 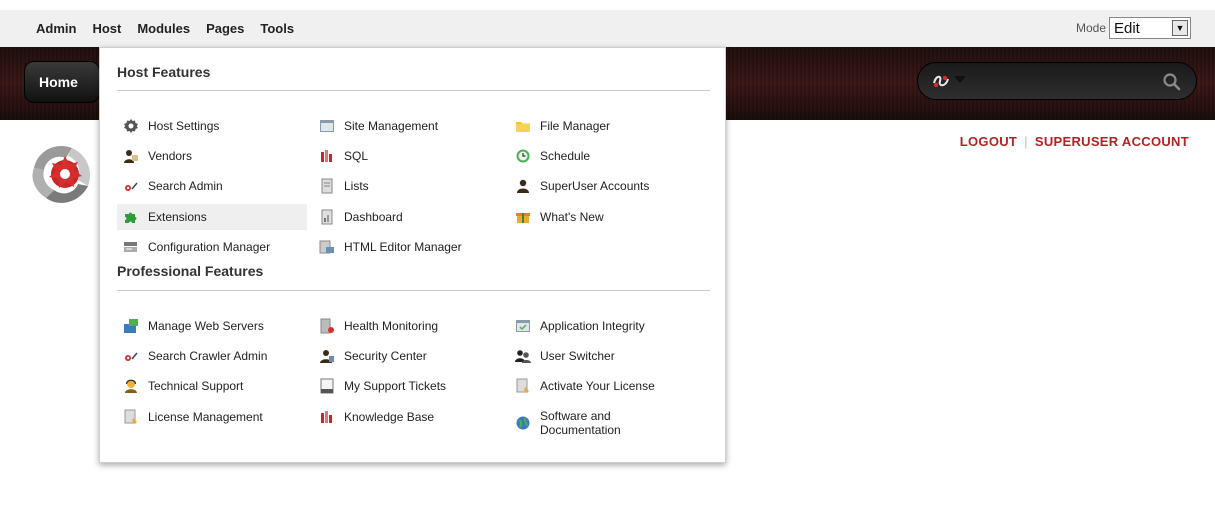 I want to click on menu-item-software-and-documentation: Software and Documentation, so click(x=609, y=423).